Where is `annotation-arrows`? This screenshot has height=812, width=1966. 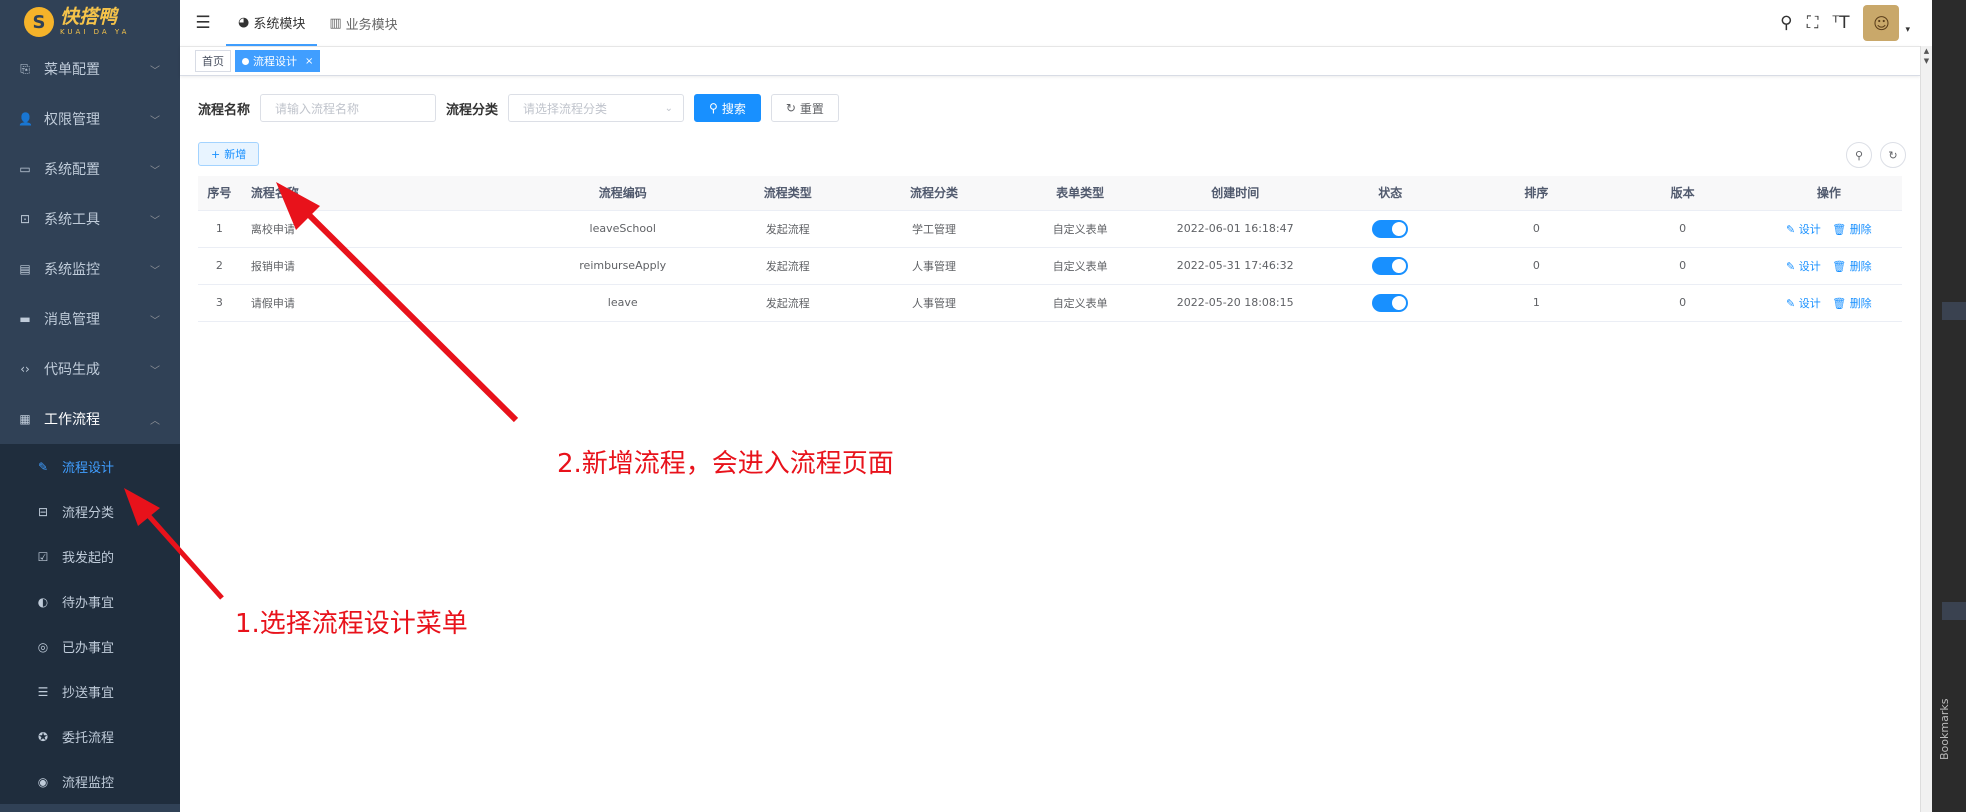 annotation-arrows is located at coordinates (321, 391).